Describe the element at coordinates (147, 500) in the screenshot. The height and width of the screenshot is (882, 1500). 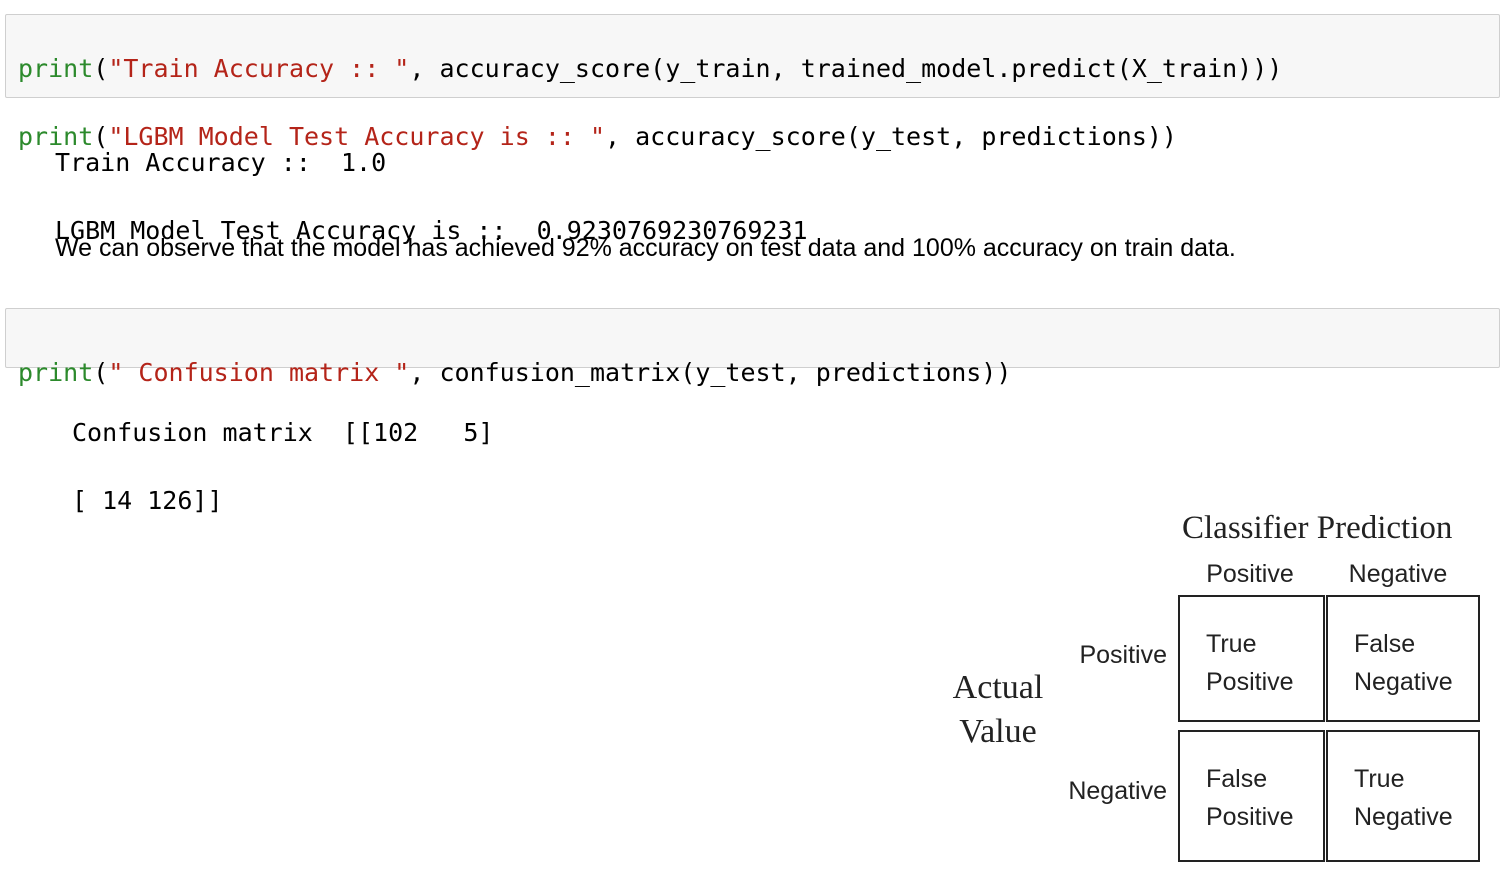
I see `output-line: [ 14 126]]` at that location.